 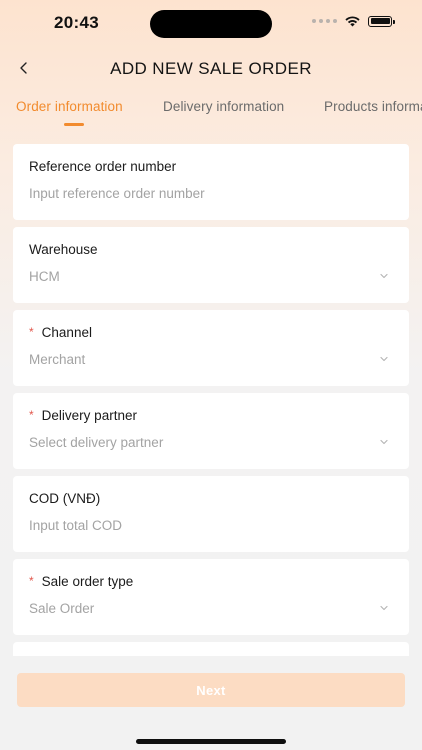 What do you see at coordinates (211, 514) in the screenshot?
I see `cod-field: COD (VNĐ)` at bounding box center [211, 514].